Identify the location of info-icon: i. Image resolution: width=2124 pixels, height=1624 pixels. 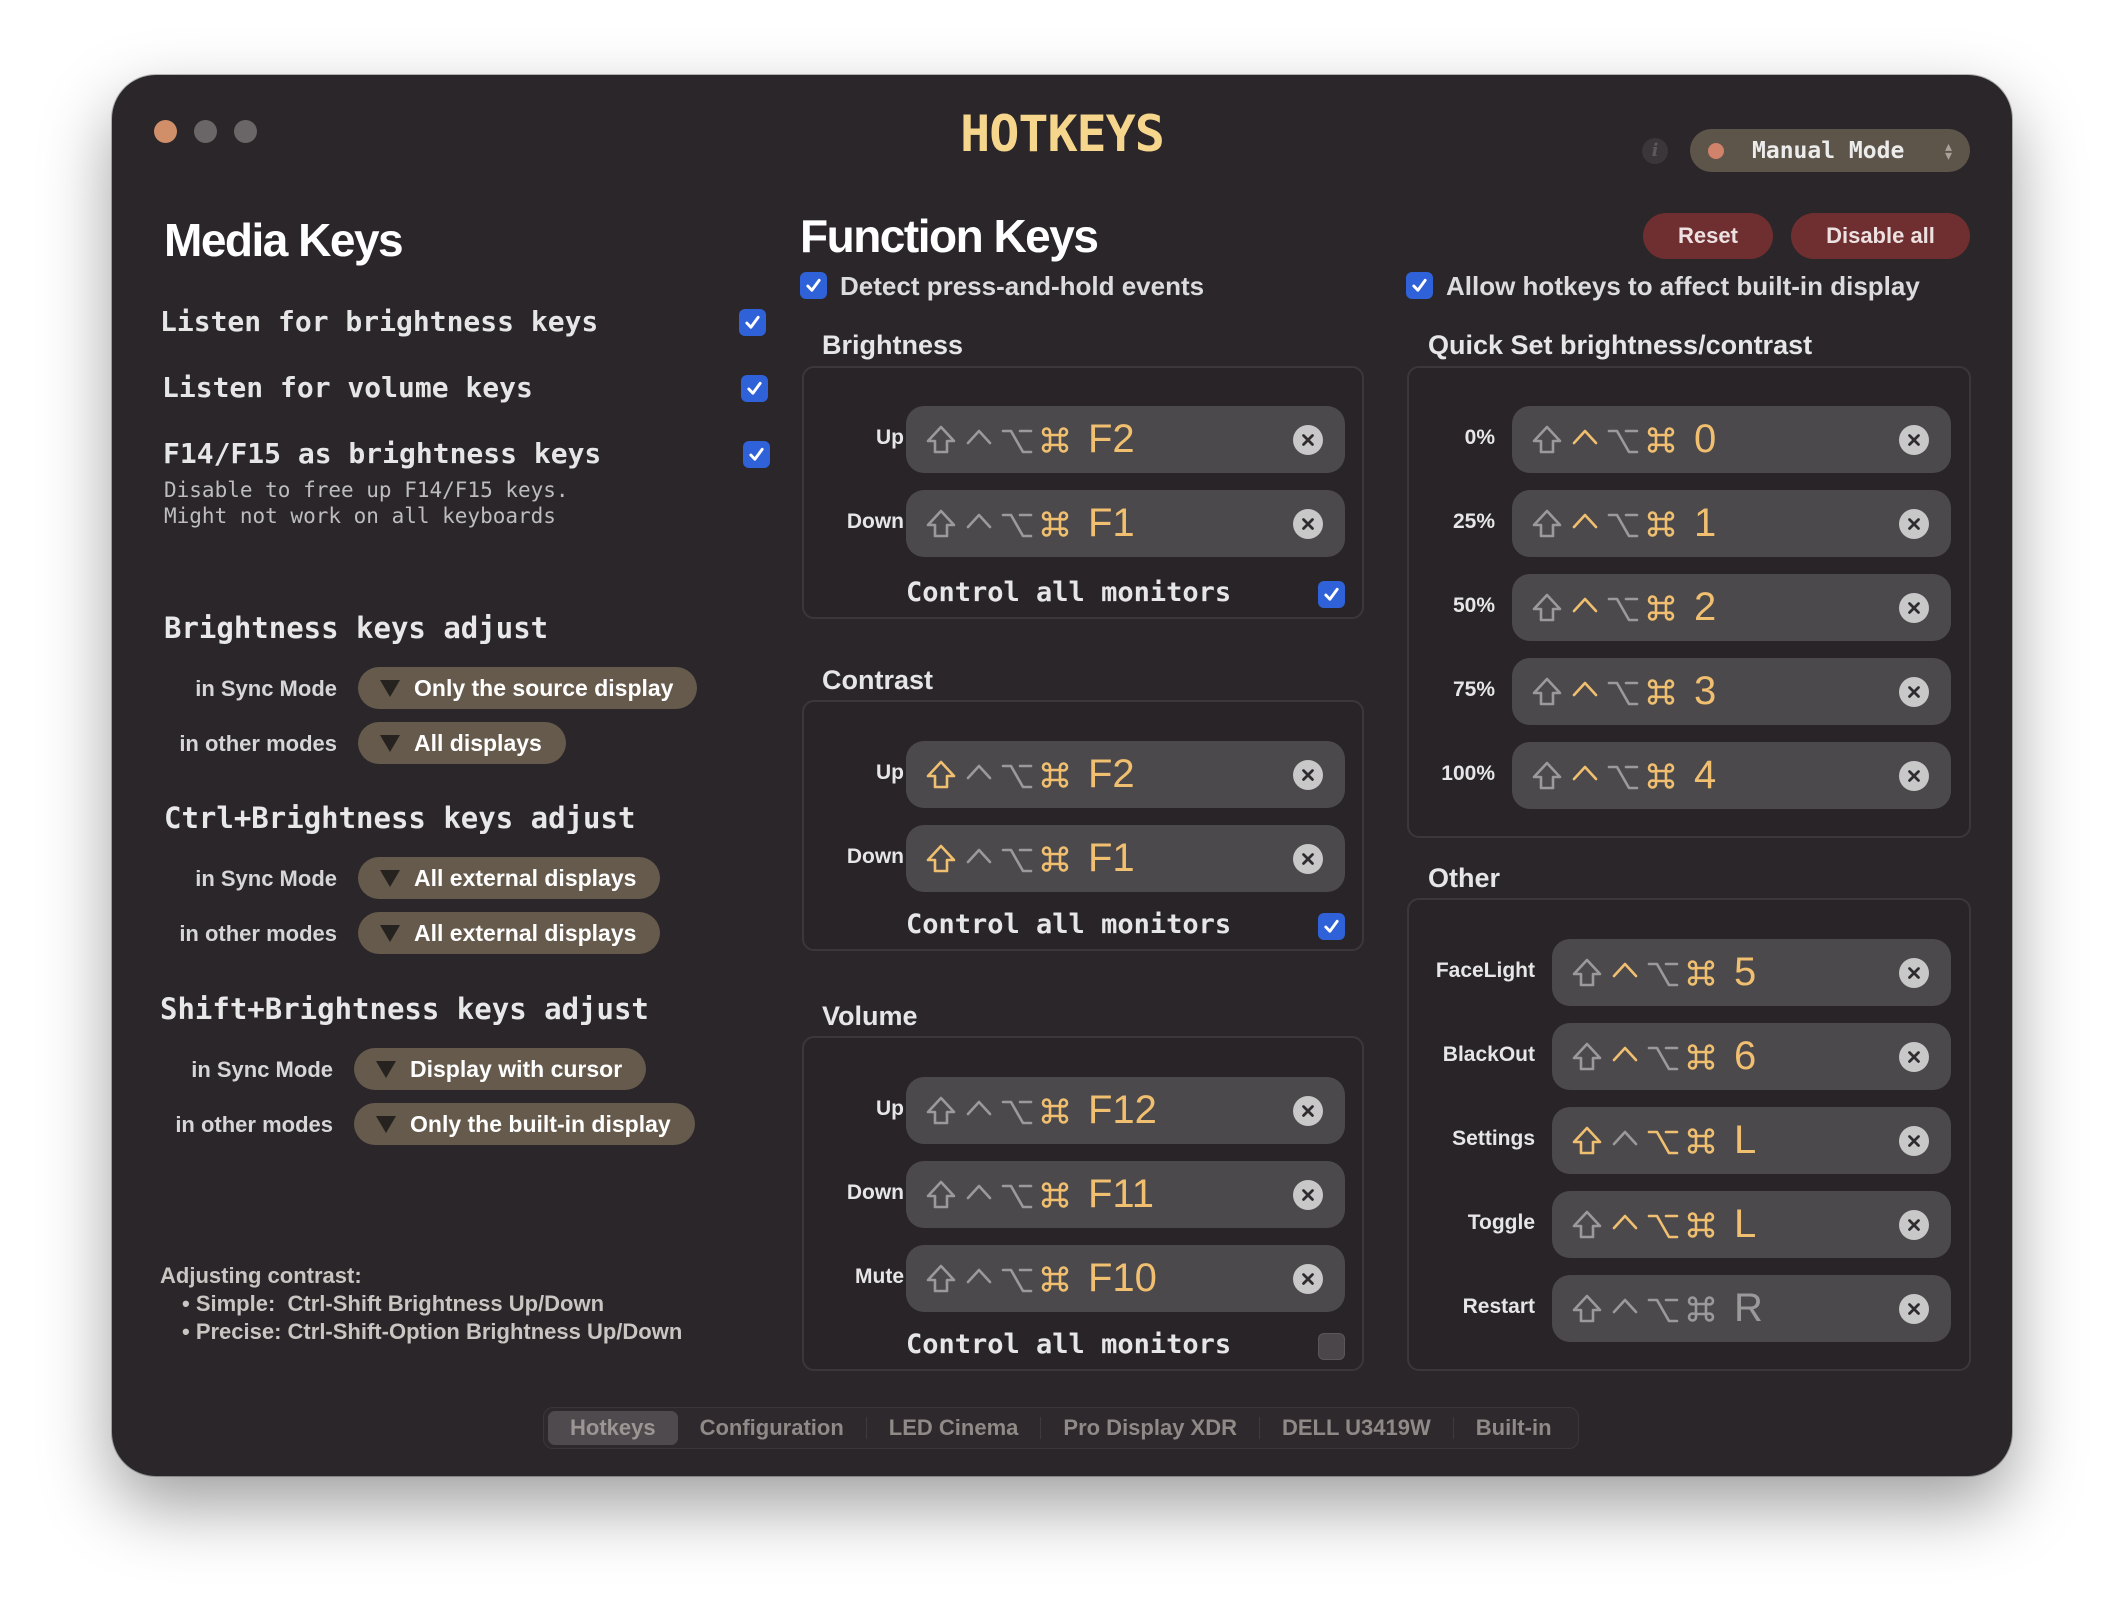
(1655, 151).